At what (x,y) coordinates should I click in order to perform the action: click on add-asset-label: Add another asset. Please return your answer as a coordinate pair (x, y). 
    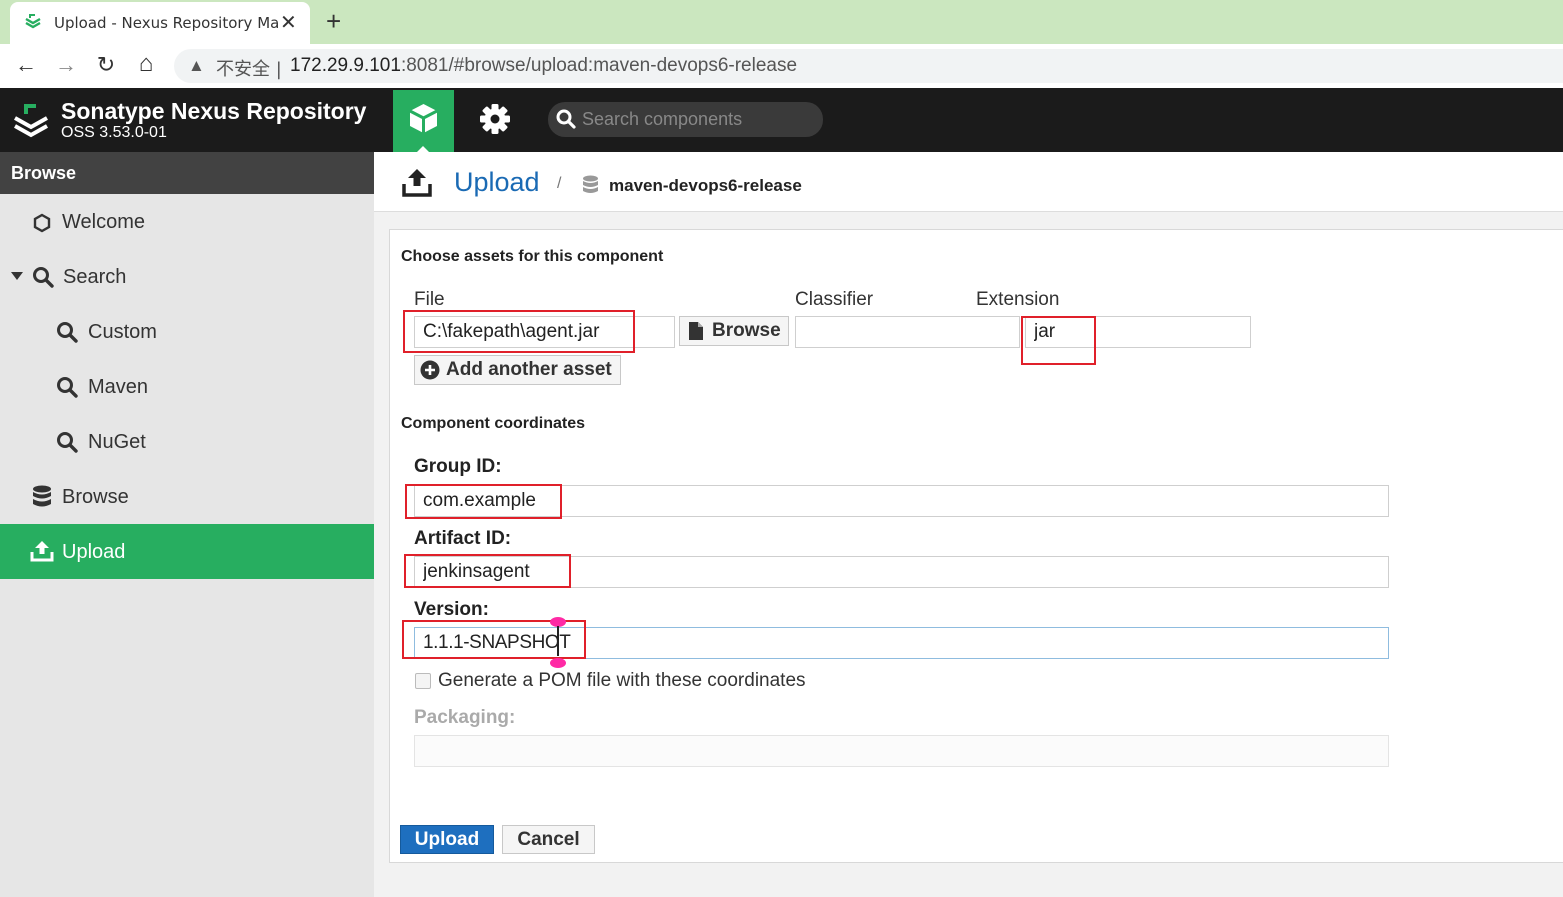
    Looking at the image, I should click on (529, 369).